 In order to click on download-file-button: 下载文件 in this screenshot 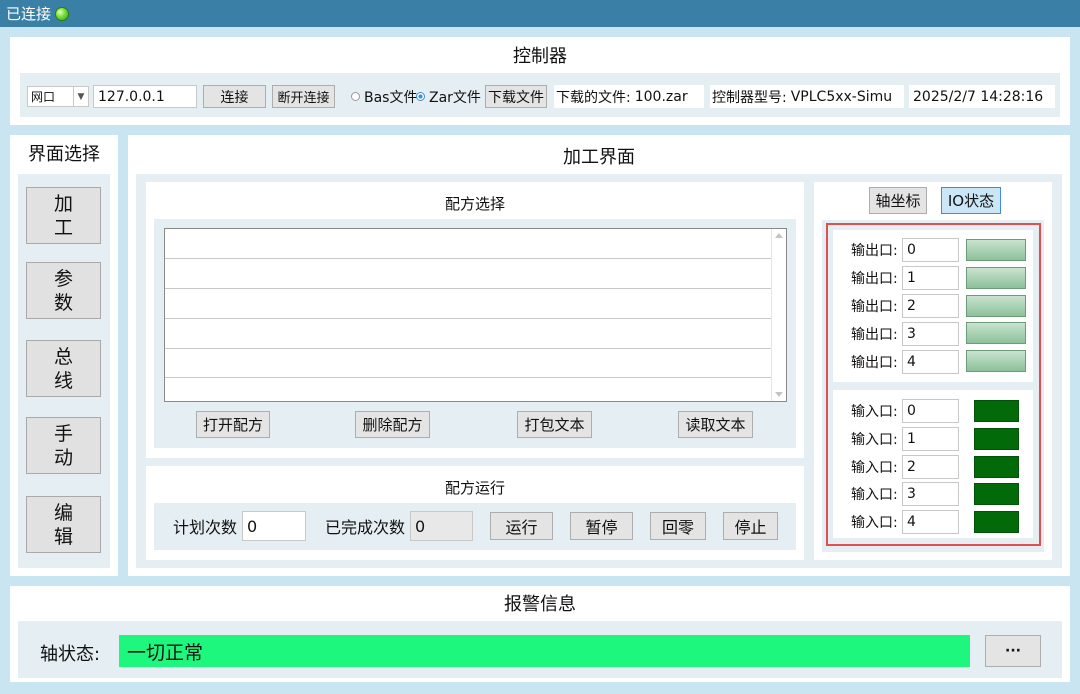, I will do `click(516, 96)`.